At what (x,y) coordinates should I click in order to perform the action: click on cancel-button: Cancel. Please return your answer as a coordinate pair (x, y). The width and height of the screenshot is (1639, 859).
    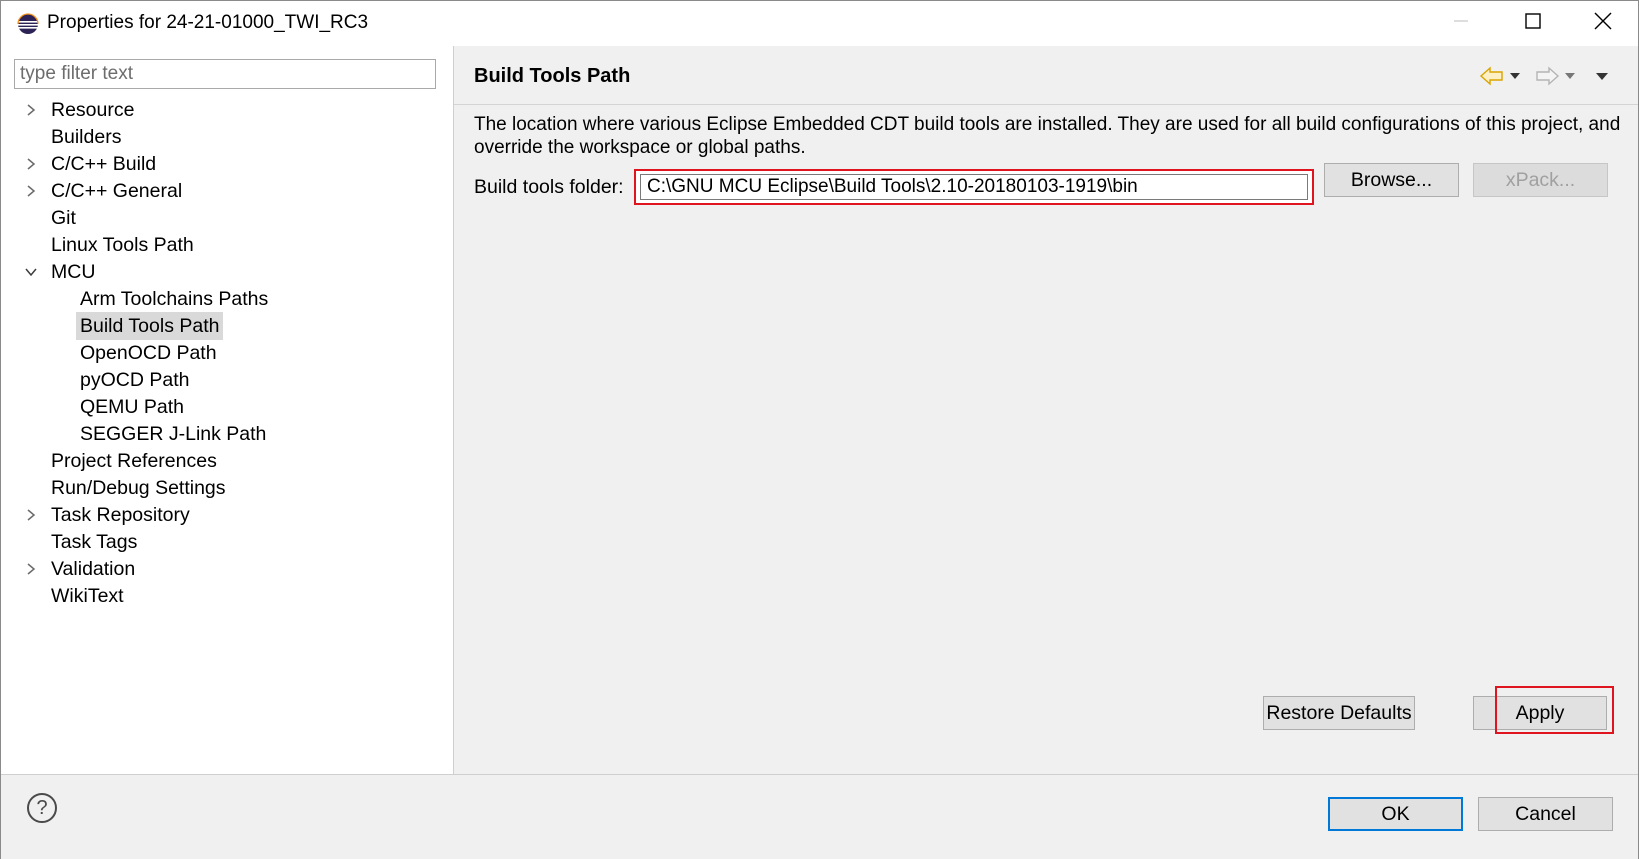
    Looking at the image, I should click on (1545, 814).